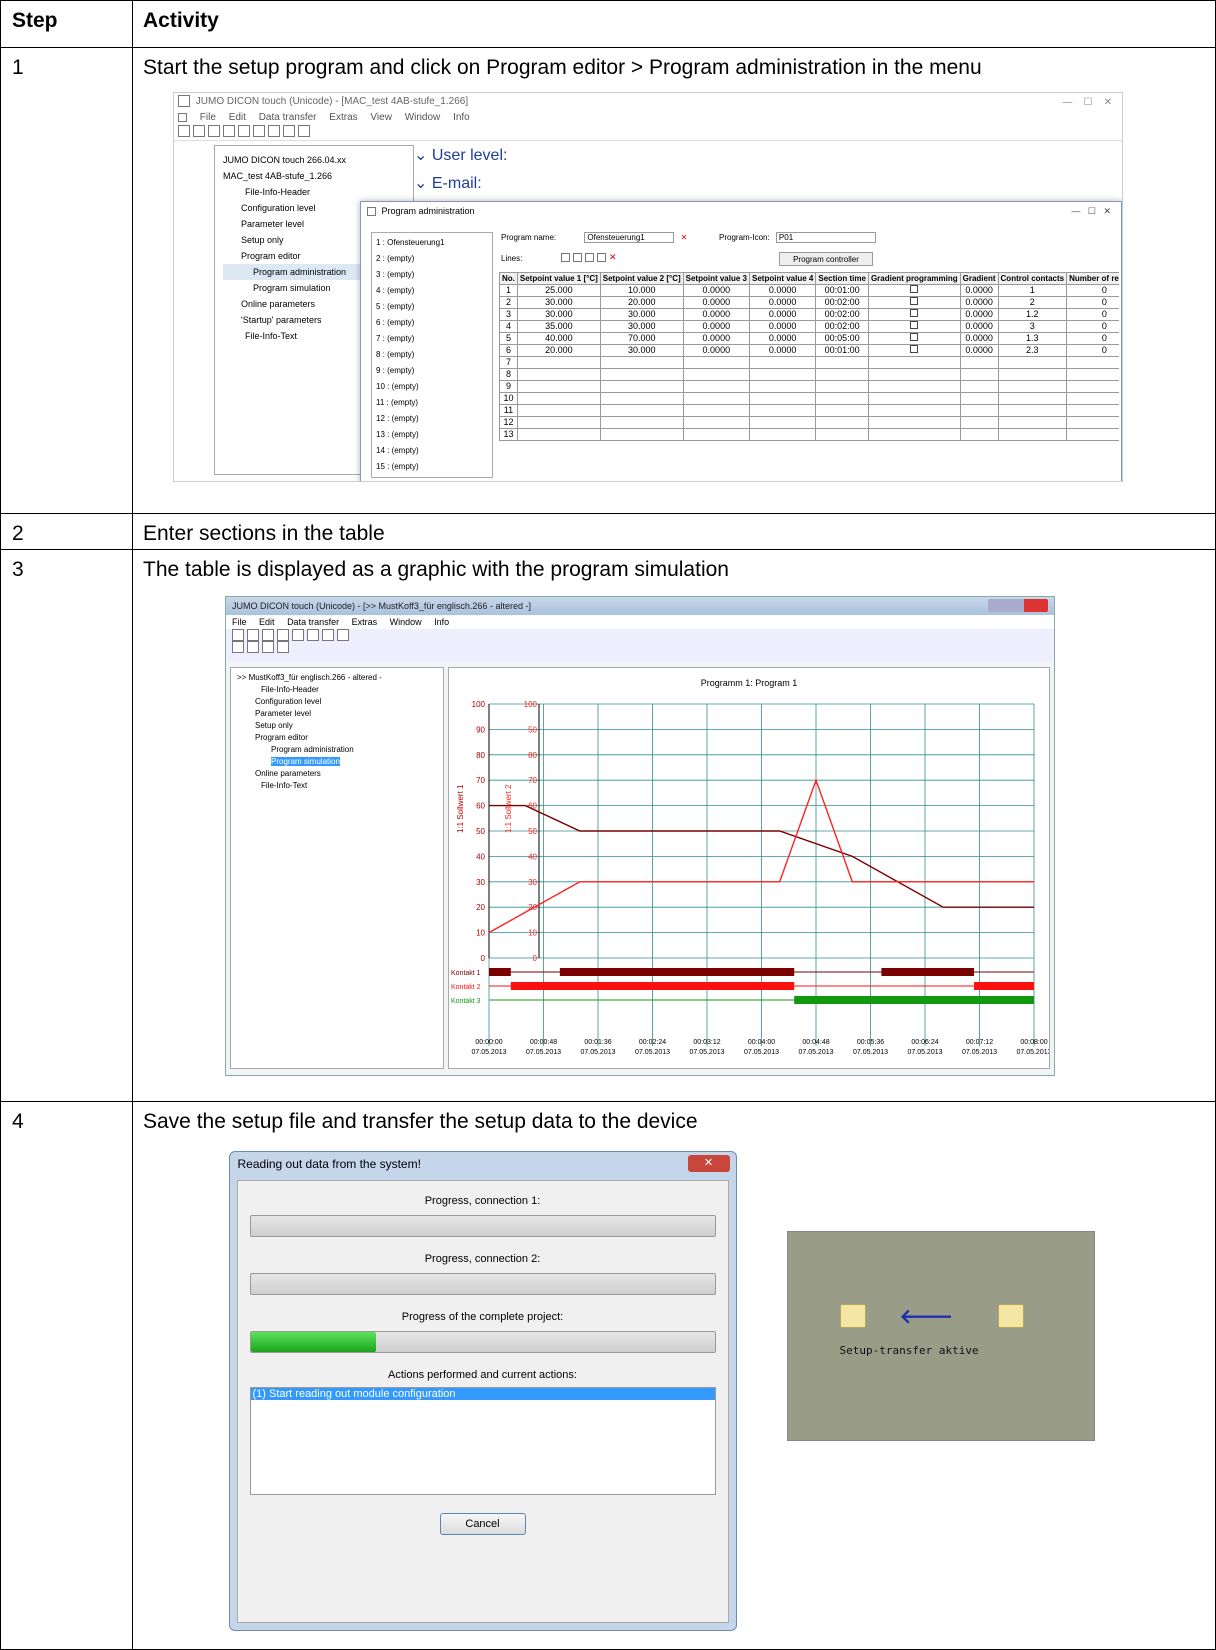 The width and height of the screenshot is (1216, 1650). What do you see at coordinates (1032, 350) in the screenshot?
I see `table-cell: 2.3` at bounding box center [1032, 350].